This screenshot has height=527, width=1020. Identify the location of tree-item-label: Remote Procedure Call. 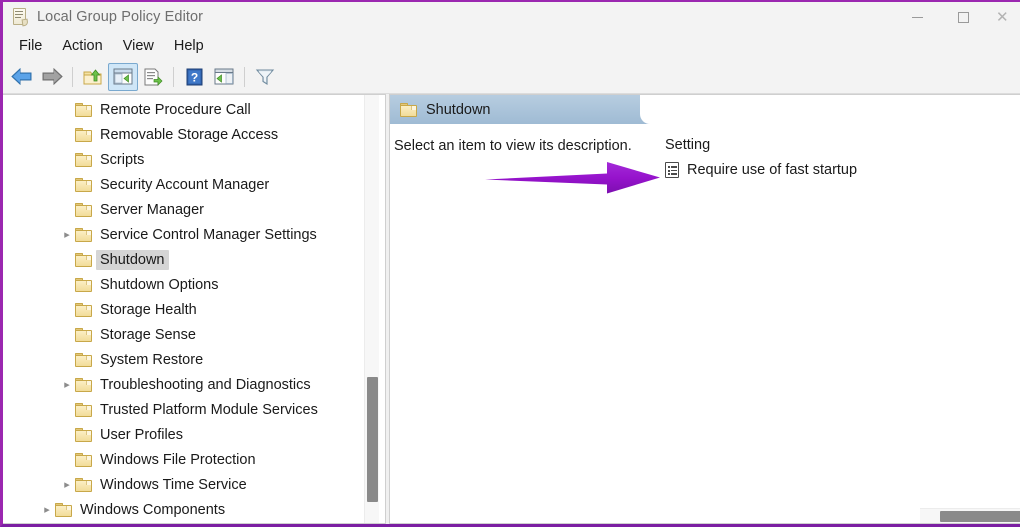
(175, 109).